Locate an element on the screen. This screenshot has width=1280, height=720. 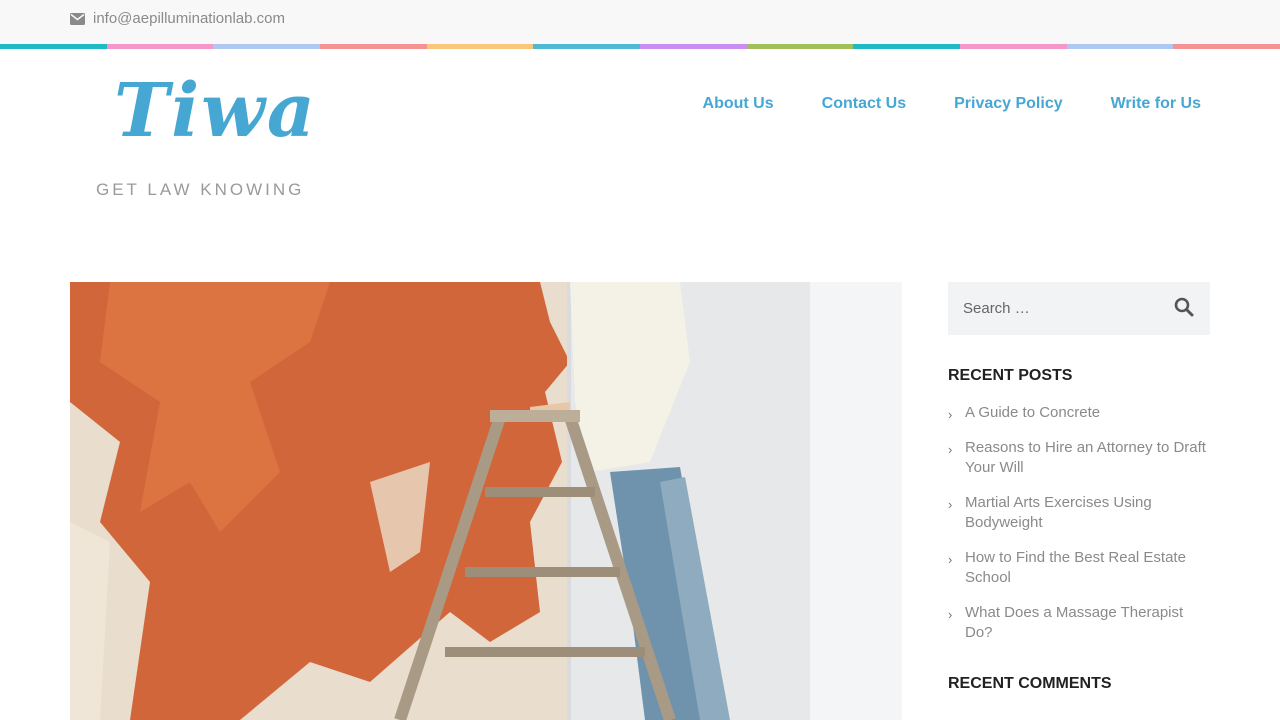
recent-posts-title: RECENT POSTS is located at coordinates (1010, 375).